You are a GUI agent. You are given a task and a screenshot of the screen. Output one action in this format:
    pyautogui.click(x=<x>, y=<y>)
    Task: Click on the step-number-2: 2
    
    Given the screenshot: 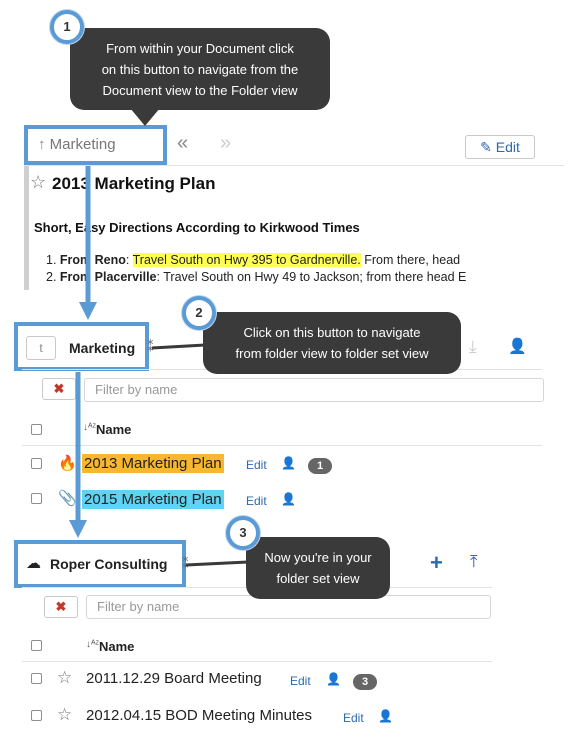 What is the action you would take?
    pyautogui.click(x=199, y=313)
    